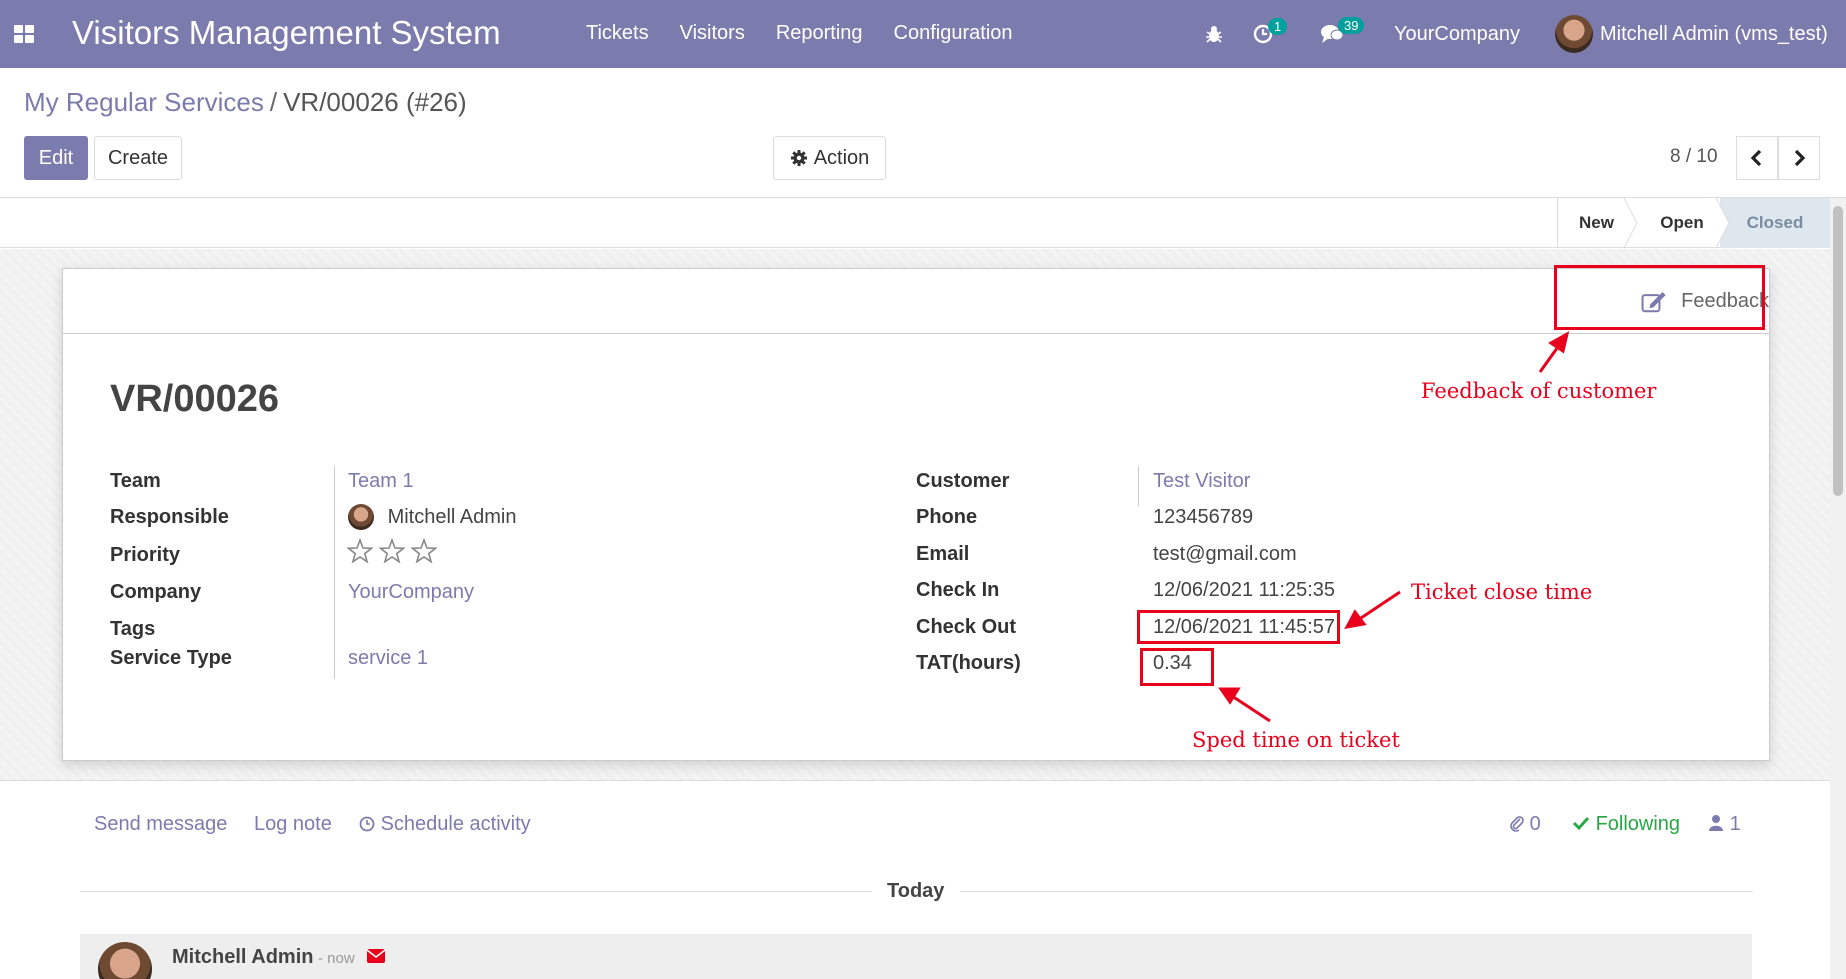 This screenshot has width=1846, height=979. I want to click on following-button: Following, so click(1626, 824).